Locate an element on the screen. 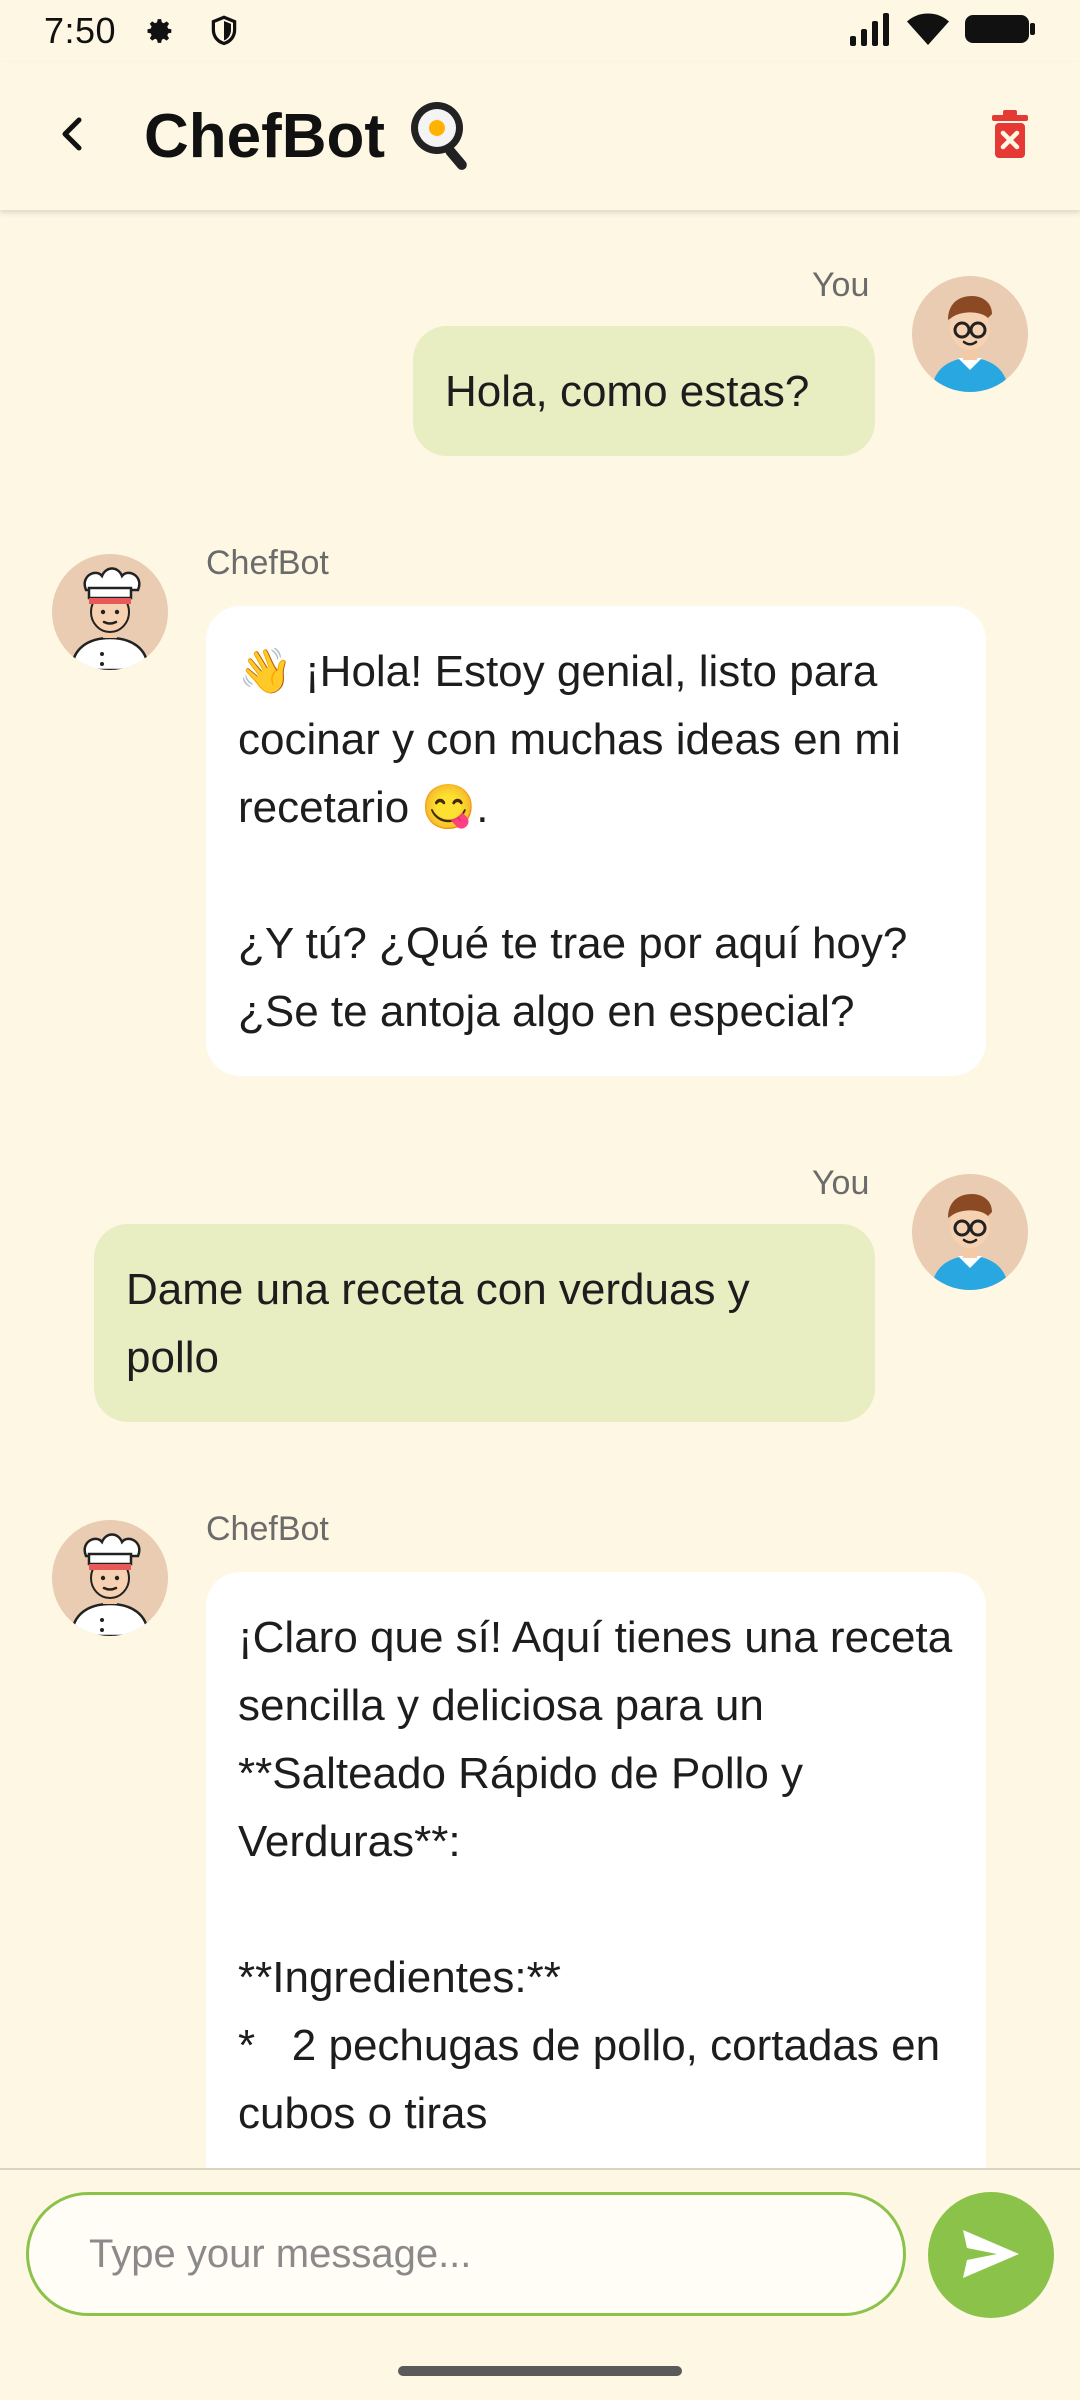 This screenshot has width=1080, height=2400. back-arrow-icon is located at coordinates (72, 136).